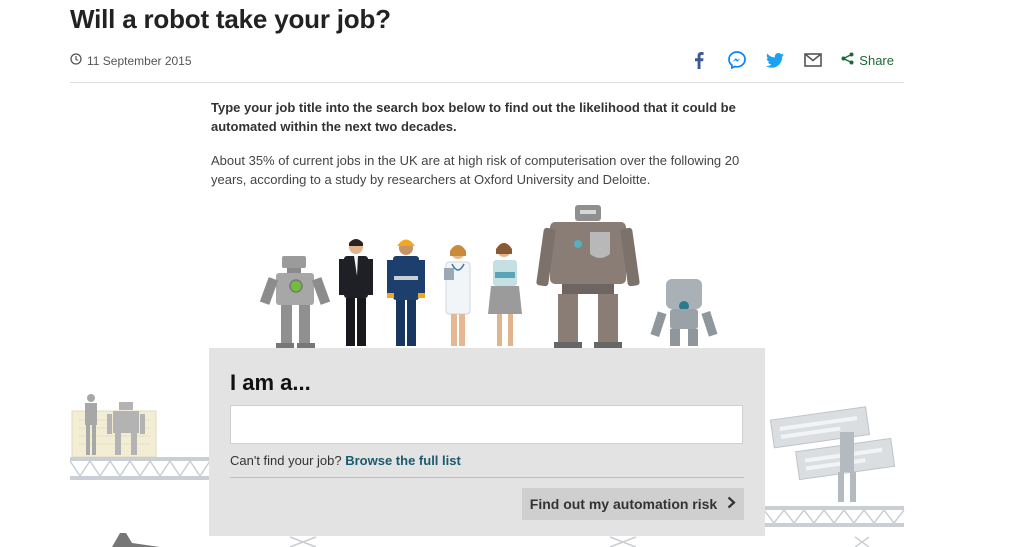 The image size is (1024, 547). Describe the element at coordinates (139, 60) in the screenshot. I see `publish-date-text: 11 September 2015` at that location.